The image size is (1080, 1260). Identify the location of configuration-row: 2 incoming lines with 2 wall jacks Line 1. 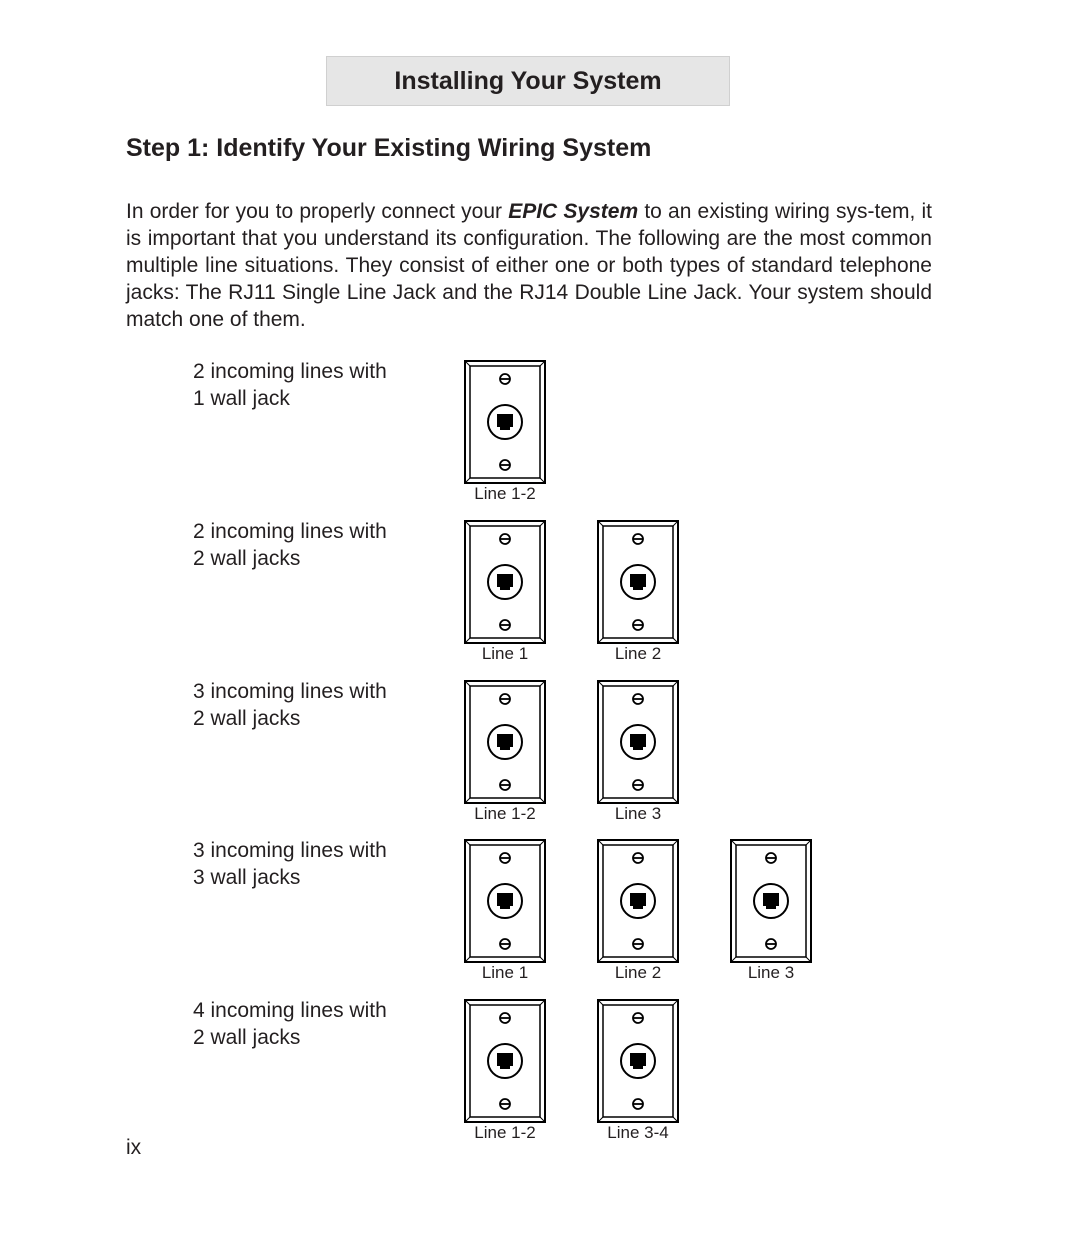
(540, 593).